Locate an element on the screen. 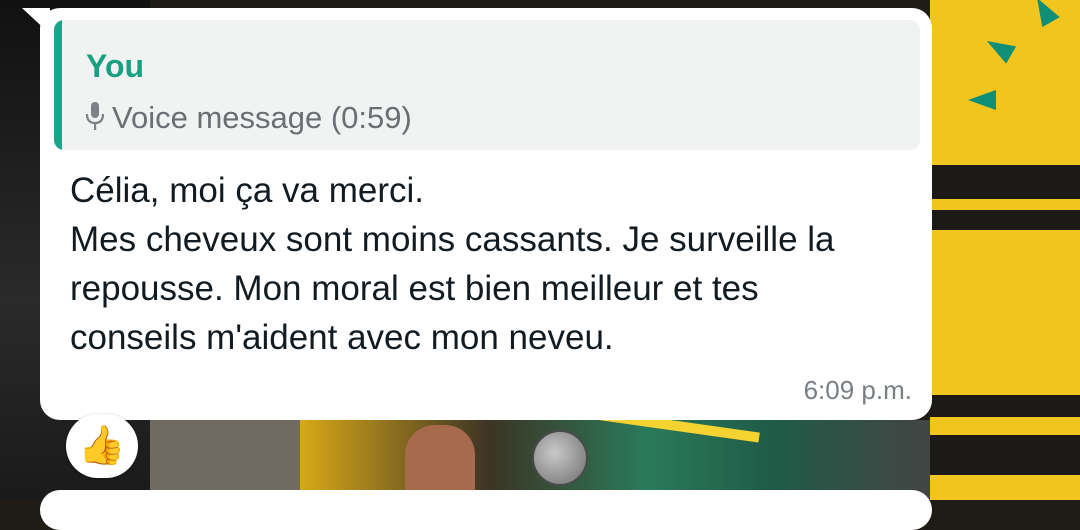 The width and height of the screenshot is (1080, 530). reaction-badge: 👍 is located at coordinates (102, 446).